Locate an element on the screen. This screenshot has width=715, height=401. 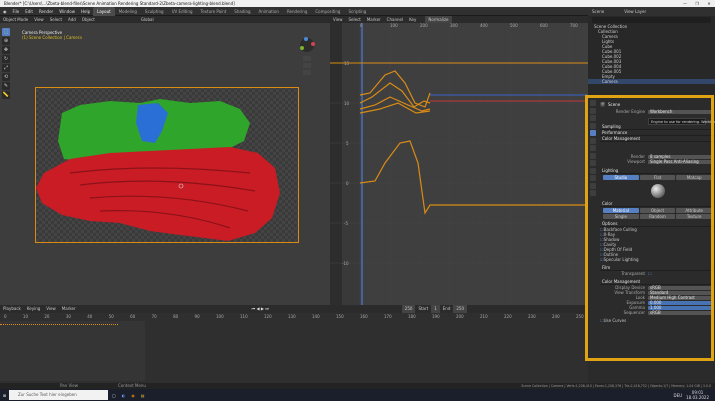
graph-menu-channel: Channel is located at coordinates (395, 19).